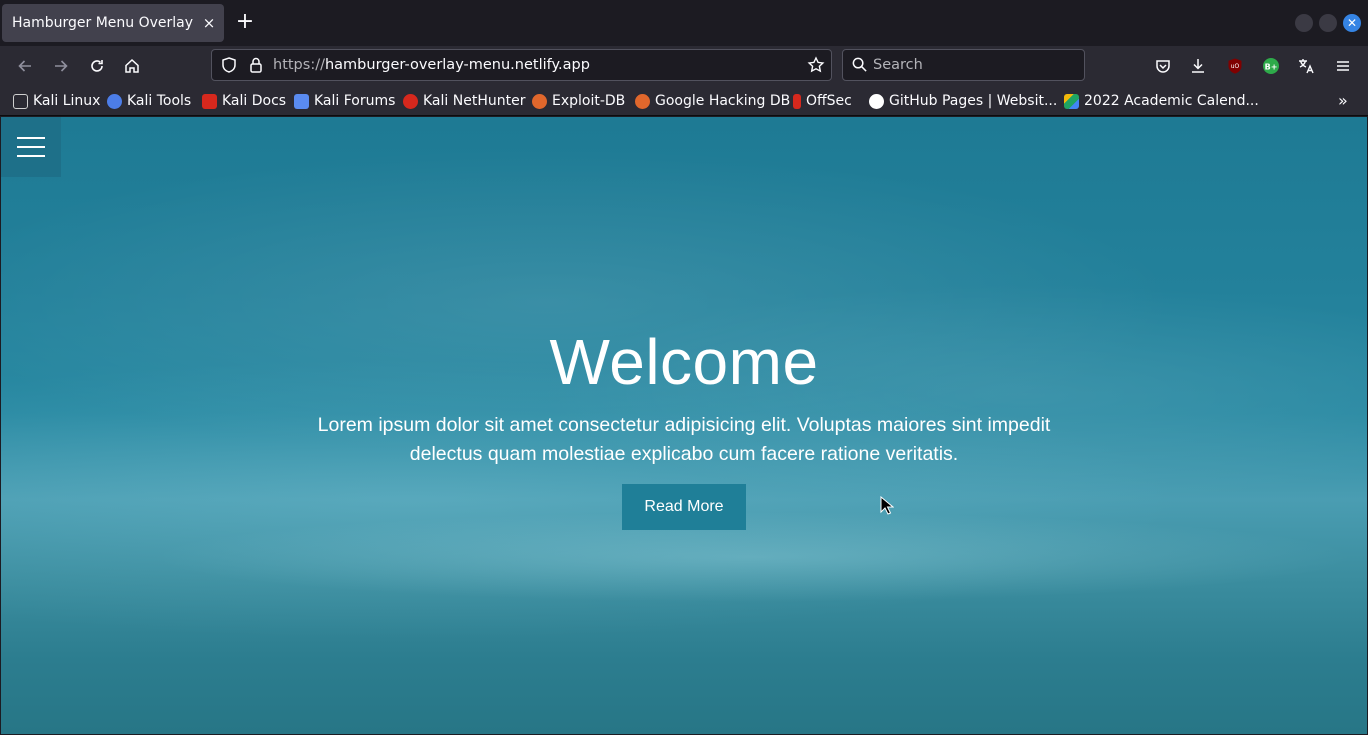 Image resolution: width=1368 pixels, height=735 pixels. I want to click on app-menu-button, so click(1343, 66).